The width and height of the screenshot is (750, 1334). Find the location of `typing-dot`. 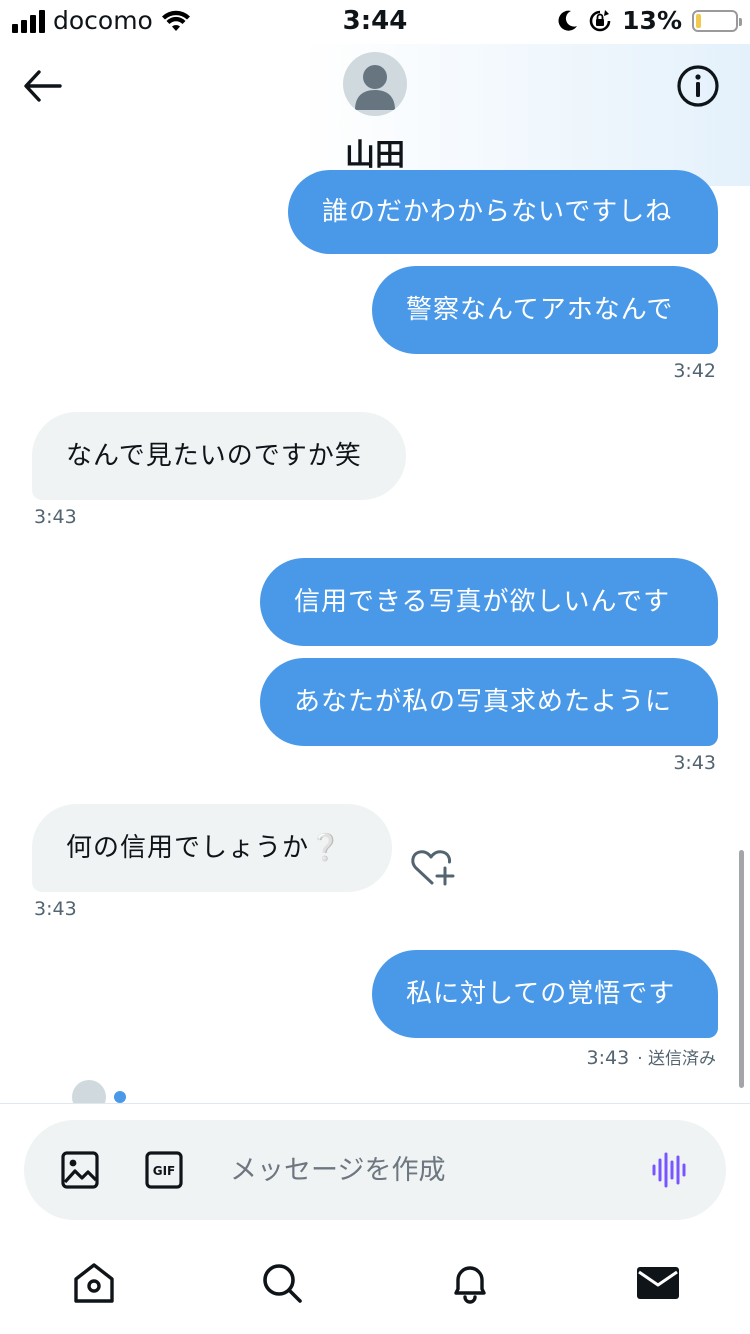

typing-dot is located at coordinates (120, 1097).